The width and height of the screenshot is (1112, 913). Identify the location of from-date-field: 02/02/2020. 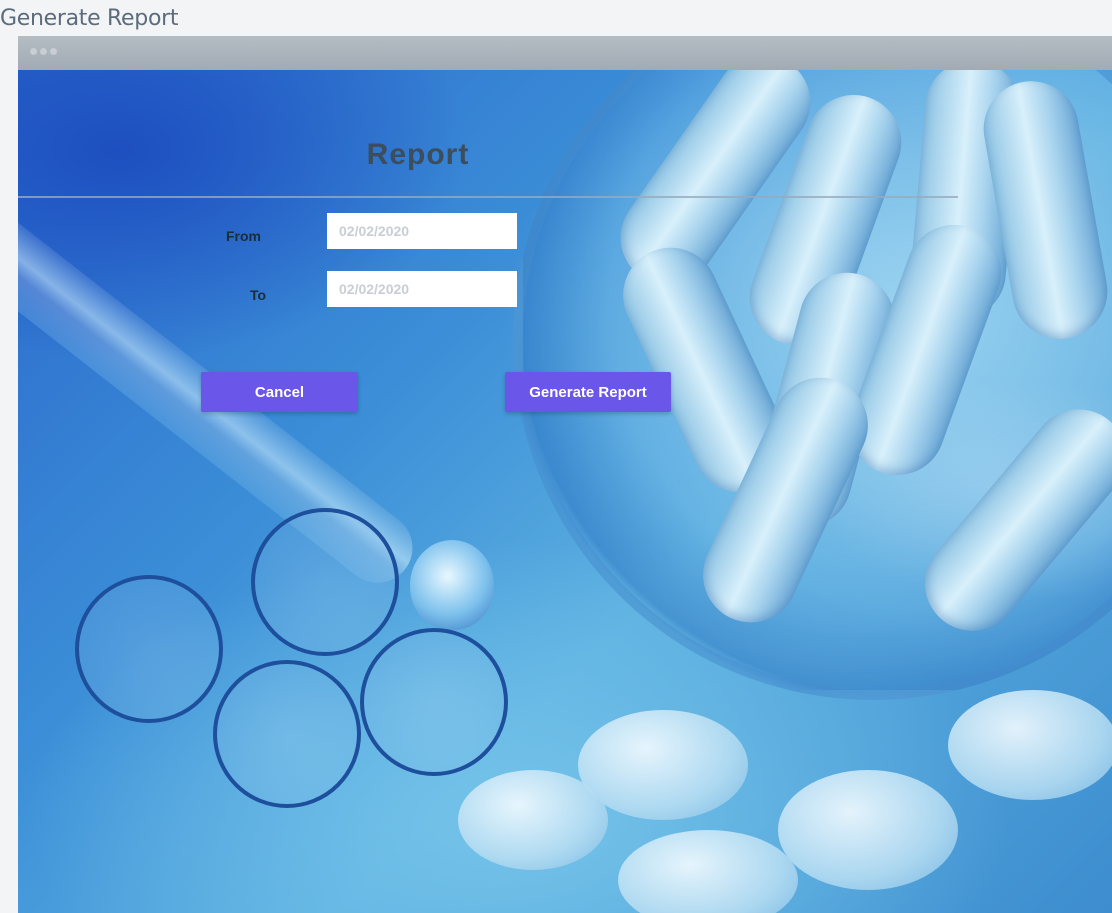
(422, 231).